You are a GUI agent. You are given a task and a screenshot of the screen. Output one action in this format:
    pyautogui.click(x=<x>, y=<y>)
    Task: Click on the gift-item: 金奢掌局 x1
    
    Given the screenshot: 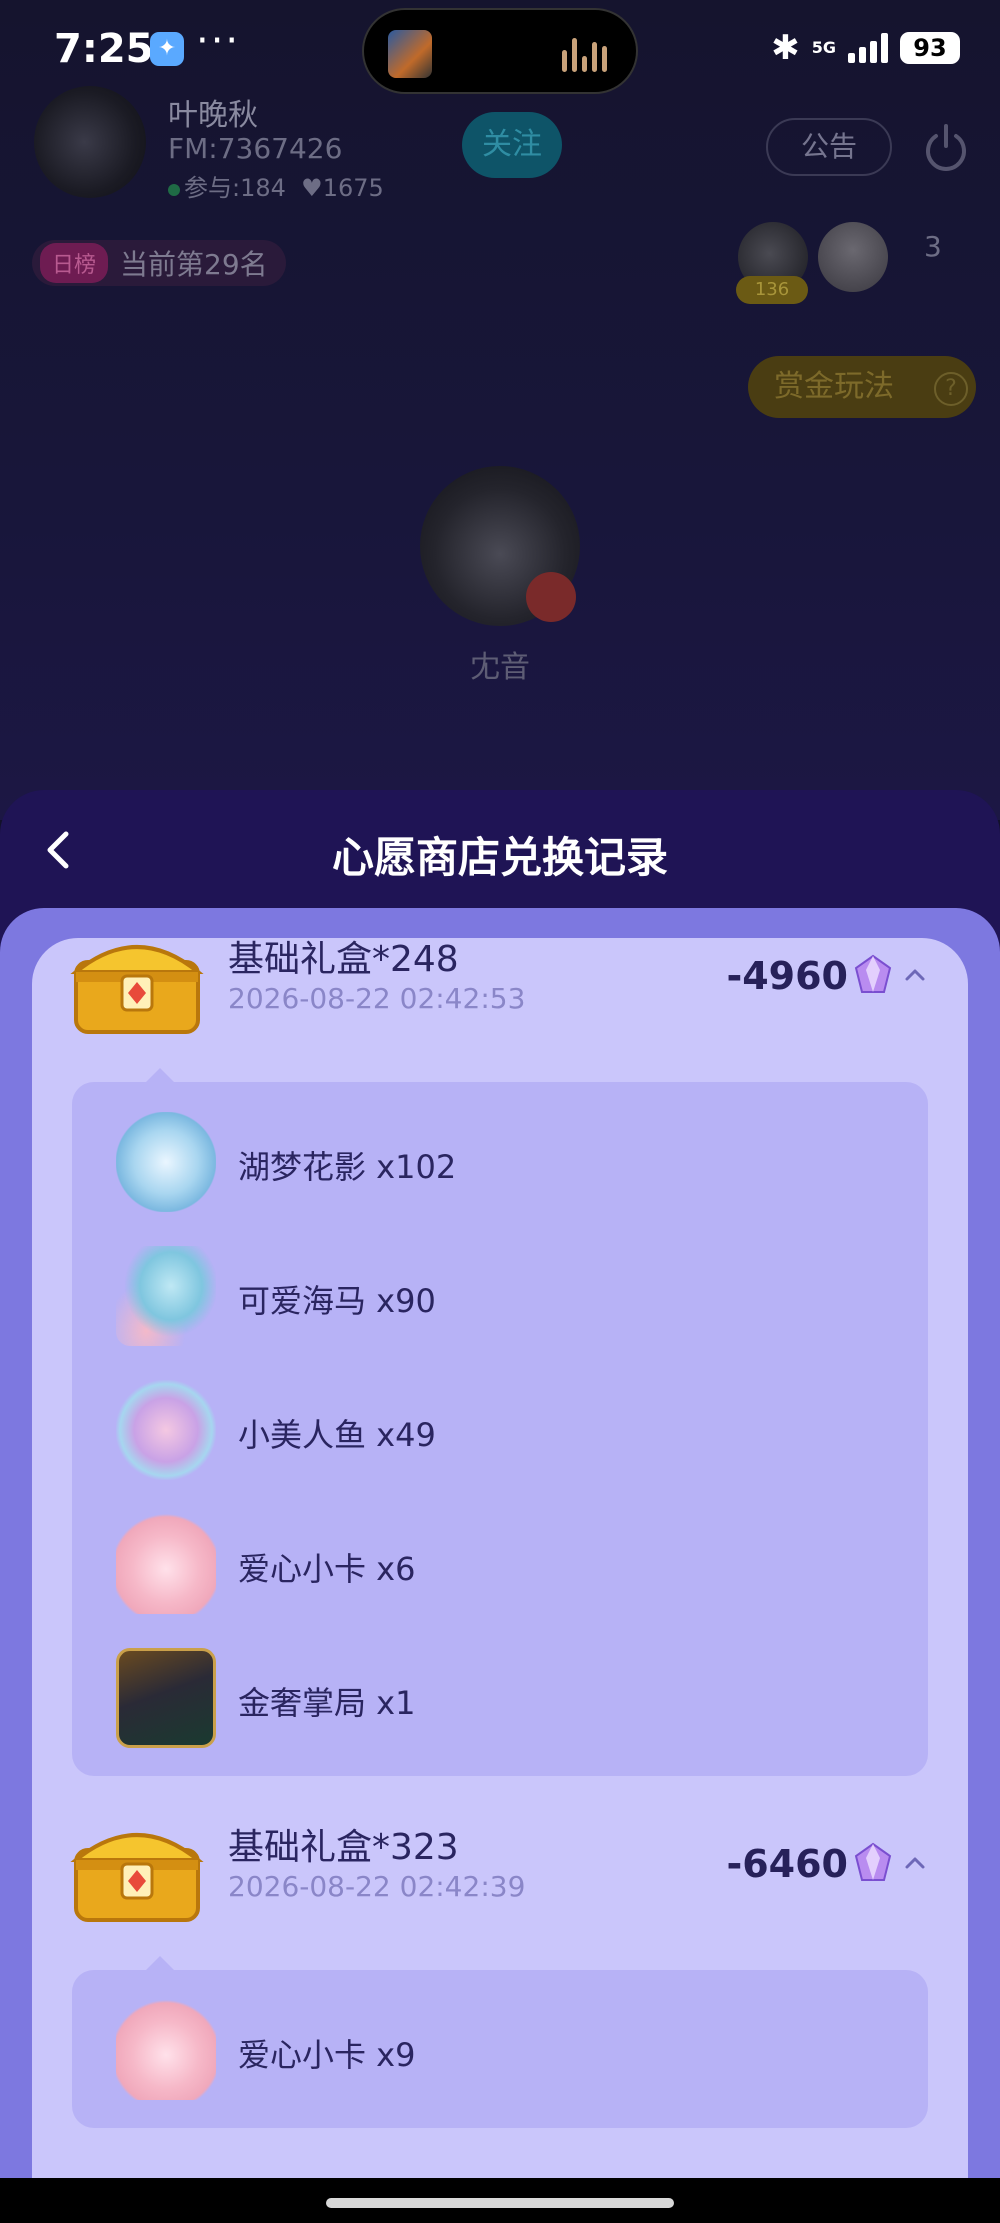 What is the action you would take?
    pyautogui.click(x=506, y=1698)
    